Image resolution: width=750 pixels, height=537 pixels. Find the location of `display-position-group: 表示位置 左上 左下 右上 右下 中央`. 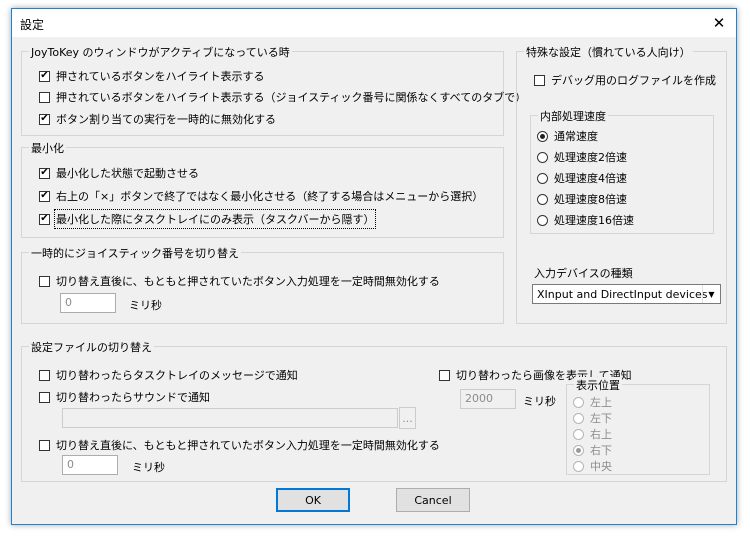

display-position-group: 表示位置 左上 左下 右上 右下 中央 is located at coordinates (638, 426).